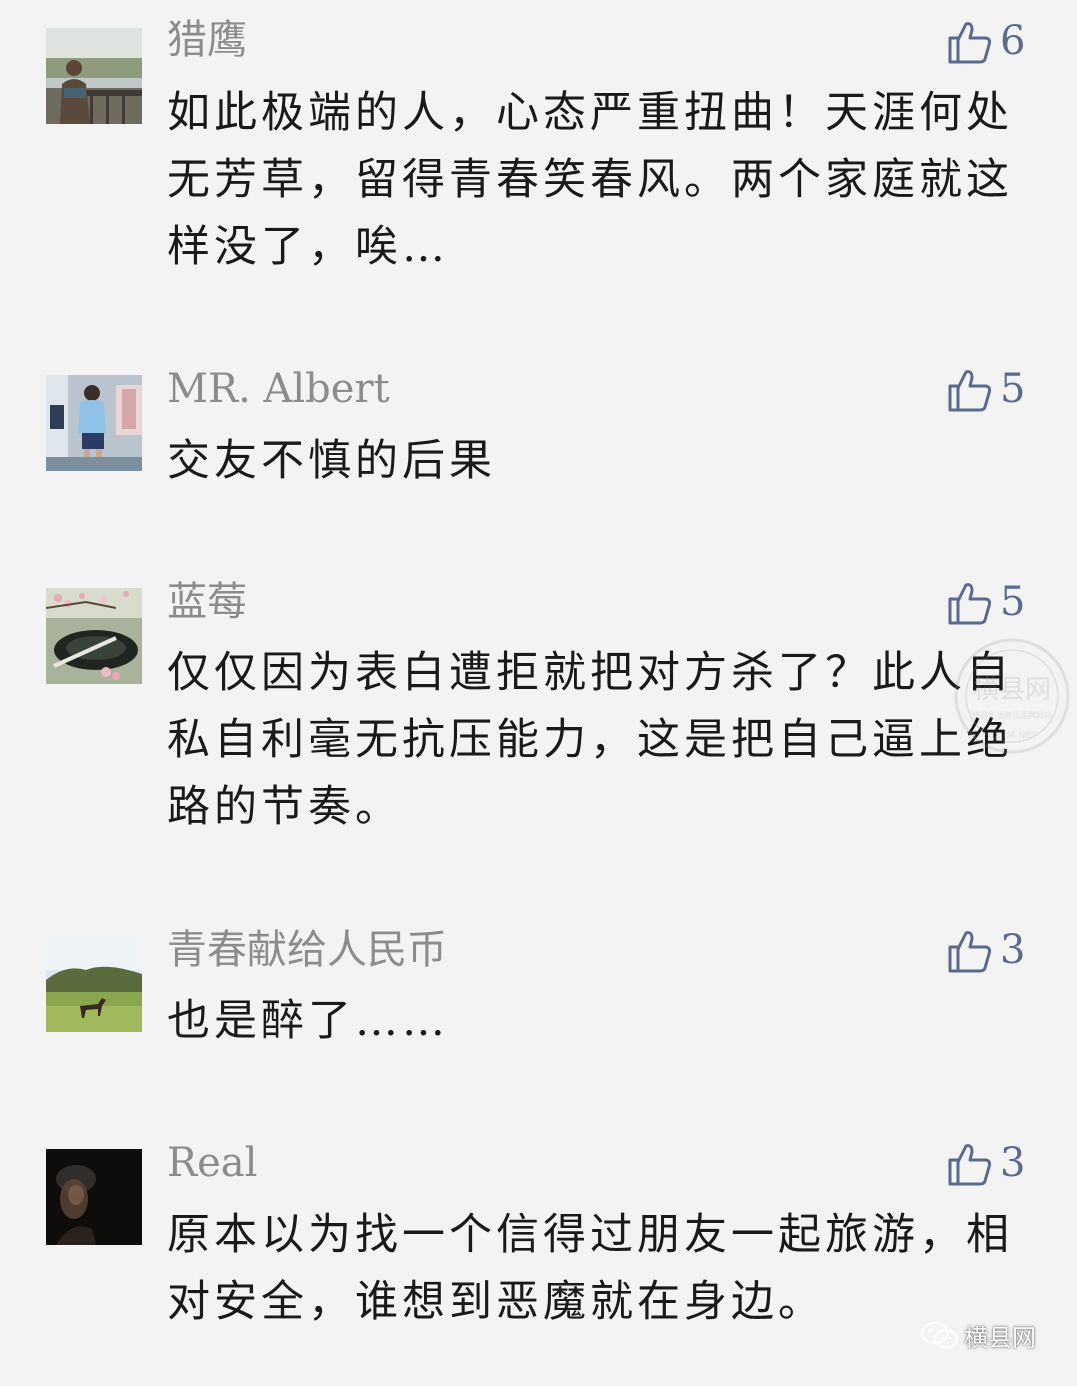 This screenshot has width=1077, height=1386. I want to click on wechat-icon, so click(939, 1334).